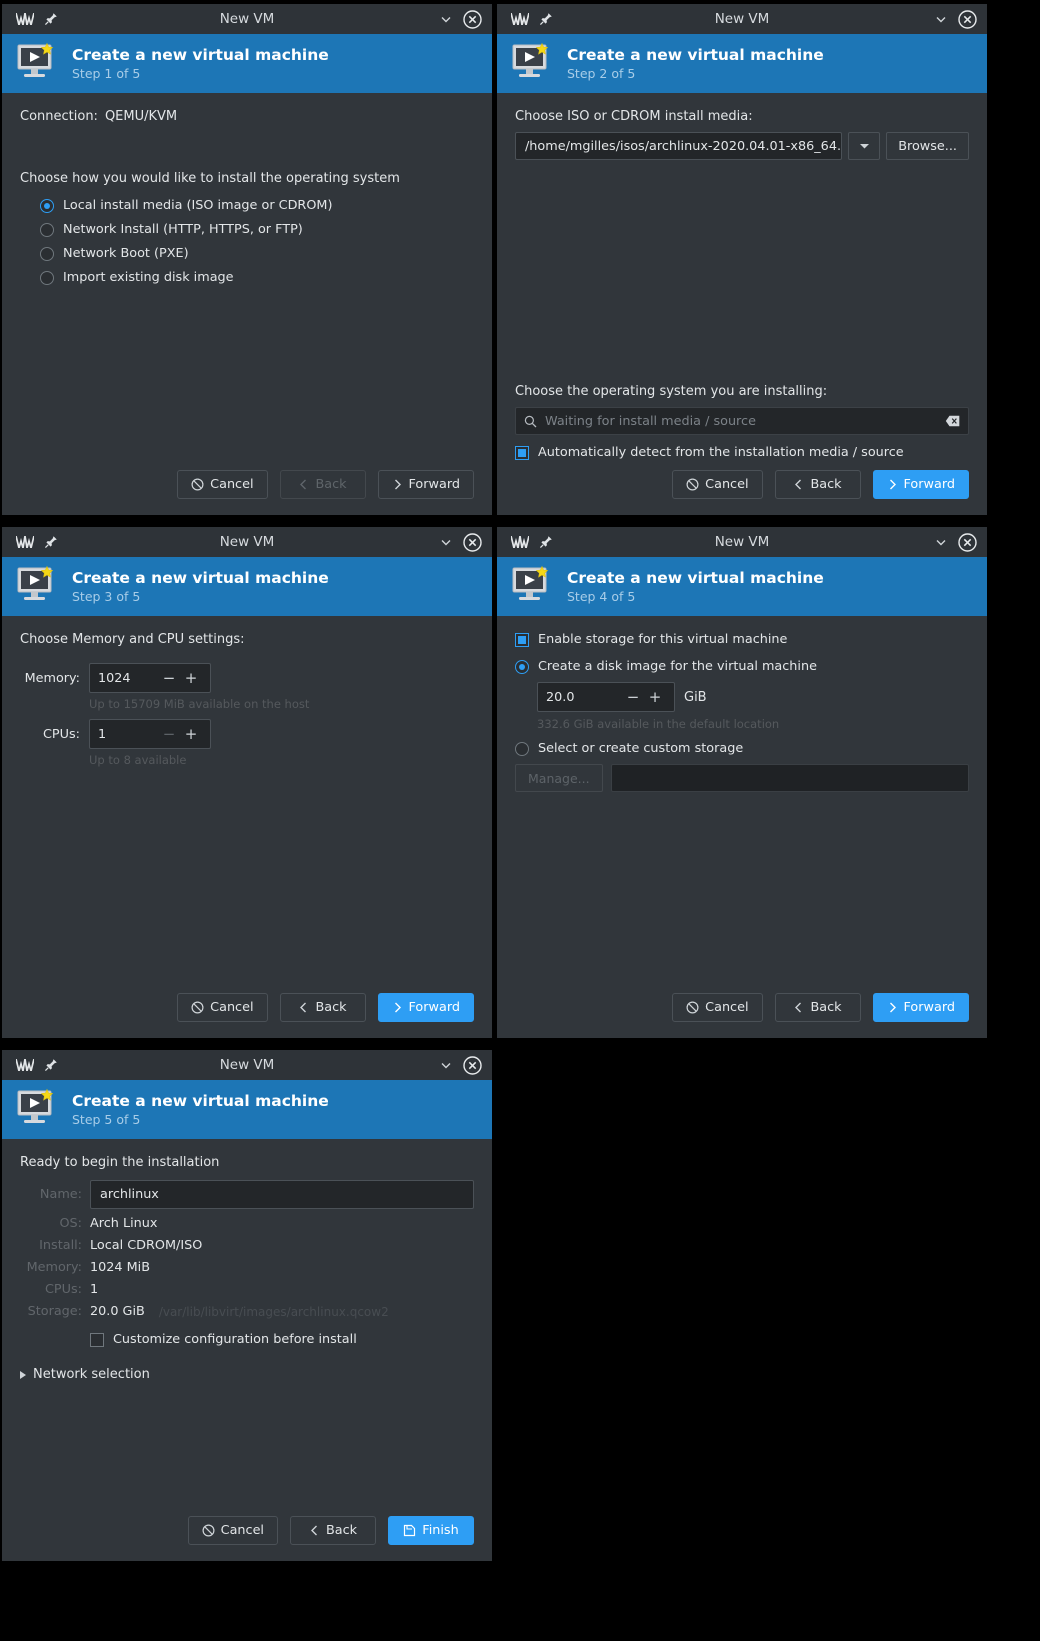 The image size is (1040, 1641). Describe the element at coordinates (169, 678) in the screenshot. I see `memory-decrement-button: −` at that location.